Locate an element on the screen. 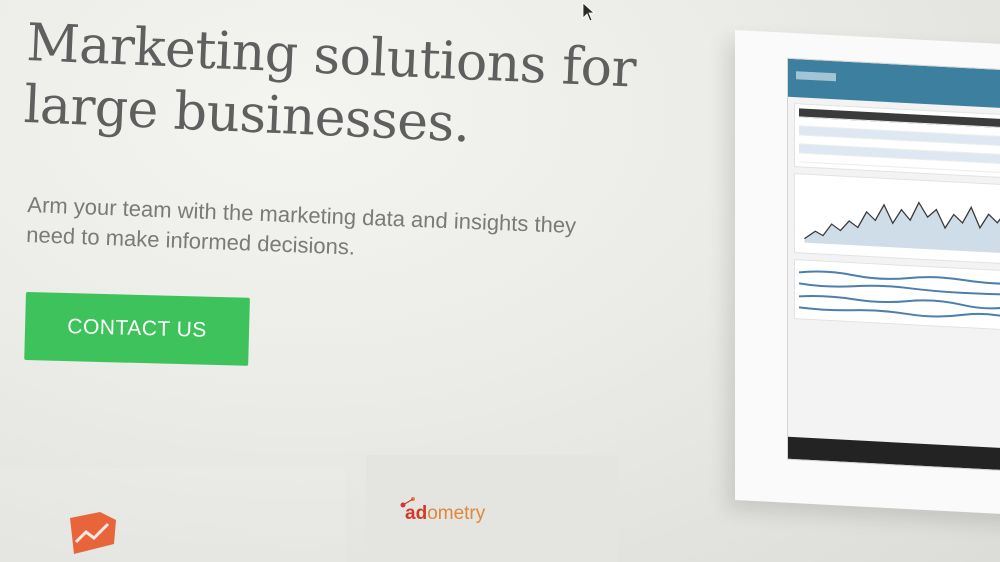  contact-us-button: CONTACT US is located at coordinates (137, 329).